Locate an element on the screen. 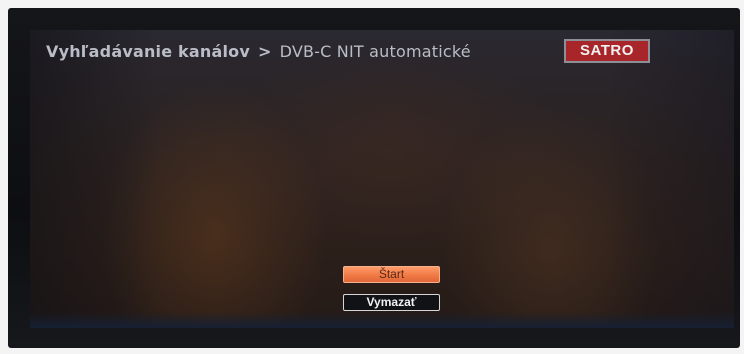  page-subtitle: DVB-C NIT automatické is located at coordinates (375, 51).